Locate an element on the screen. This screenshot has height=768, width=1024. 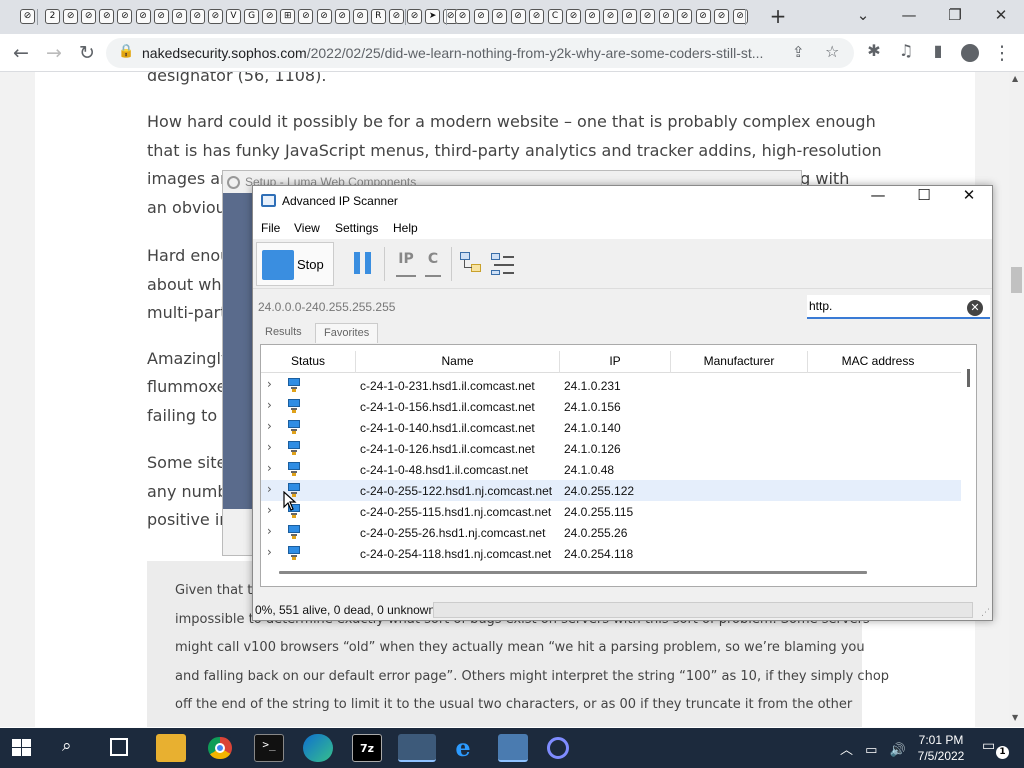
class-c-subnet-button: C is located at coordinates (433, 264).